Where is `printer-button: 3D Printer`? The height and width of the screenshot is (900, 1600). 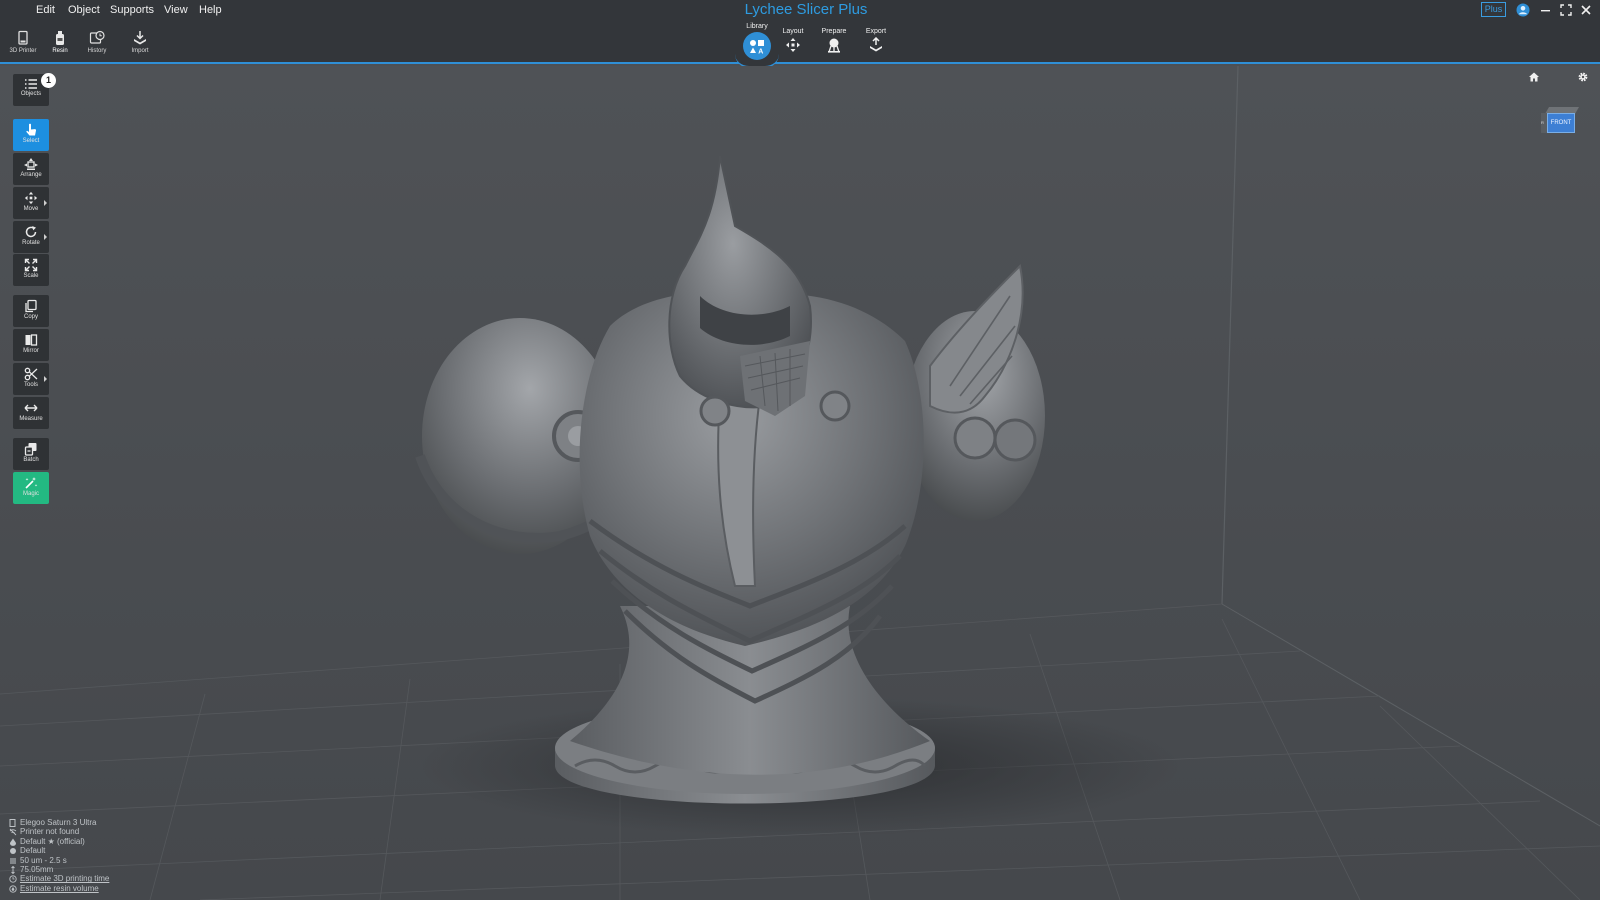
printer-button: 3D Printer is located at coordinates (23, 47).